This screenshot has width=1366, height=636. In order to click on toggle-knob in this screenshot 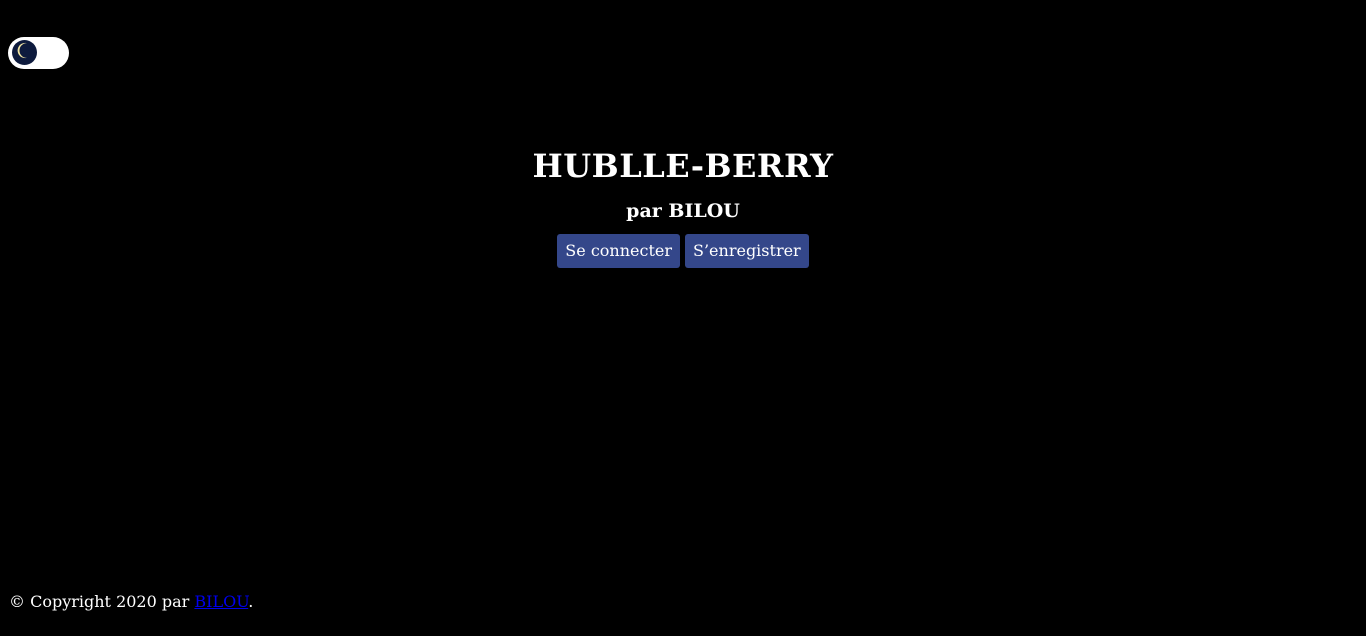, I will do `click(24, 52)`.